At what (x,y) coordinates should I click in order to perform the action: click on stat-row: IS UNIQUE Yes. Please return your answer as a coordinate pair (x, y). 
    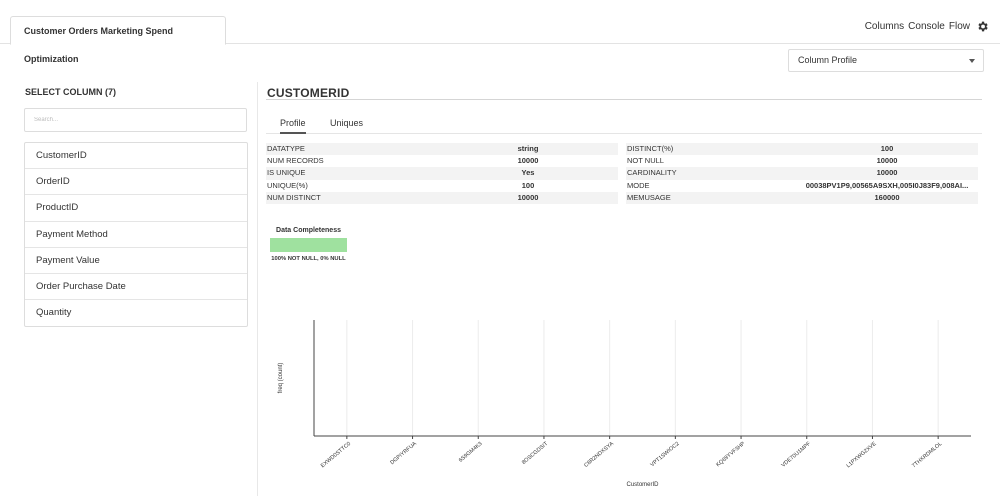
    Looking at the image, I should click on (442, 173).